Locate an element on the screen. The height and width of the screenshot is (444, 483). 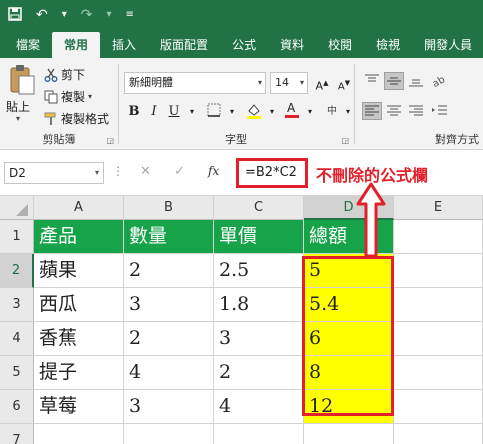
name-box: D2 ▾ is located at coordinates (54, 173).